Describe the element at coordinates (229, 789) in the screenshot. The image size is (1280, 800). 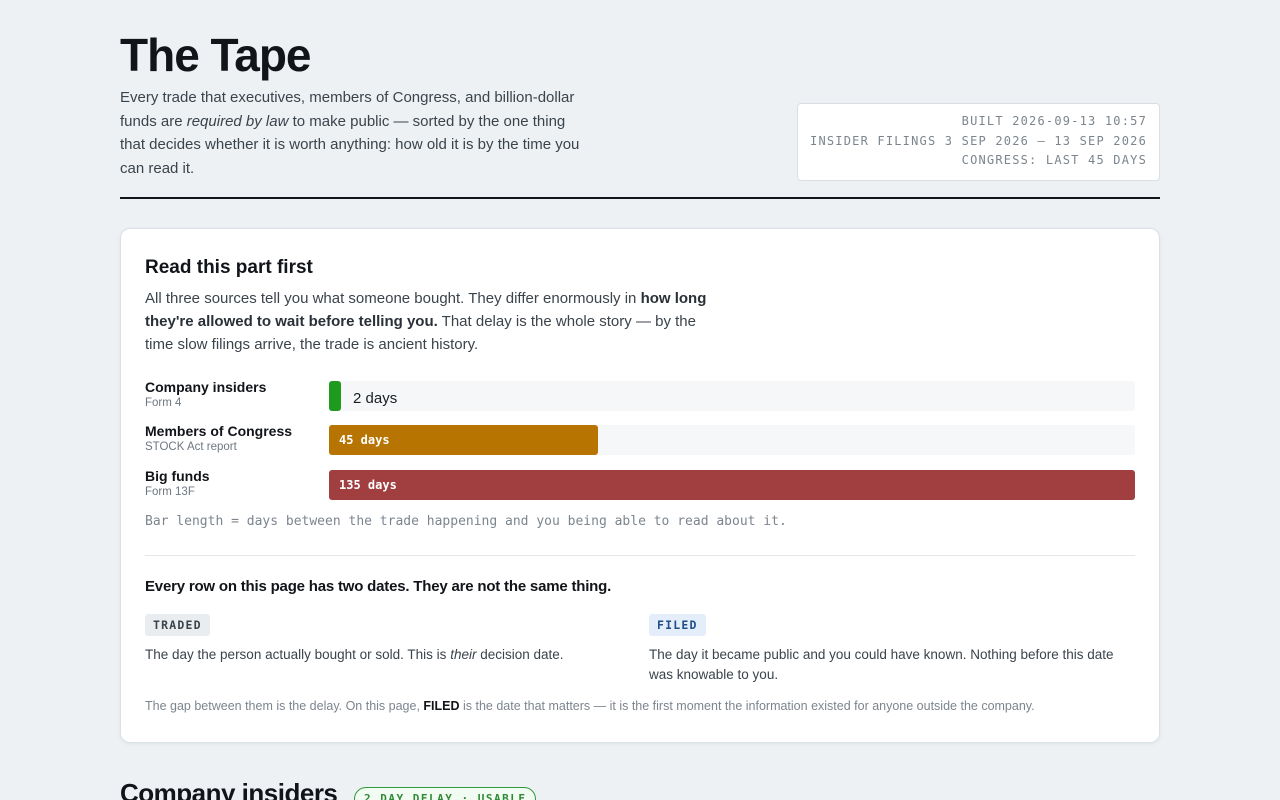
I see `section-title-insiders: Company insiders` at that location.